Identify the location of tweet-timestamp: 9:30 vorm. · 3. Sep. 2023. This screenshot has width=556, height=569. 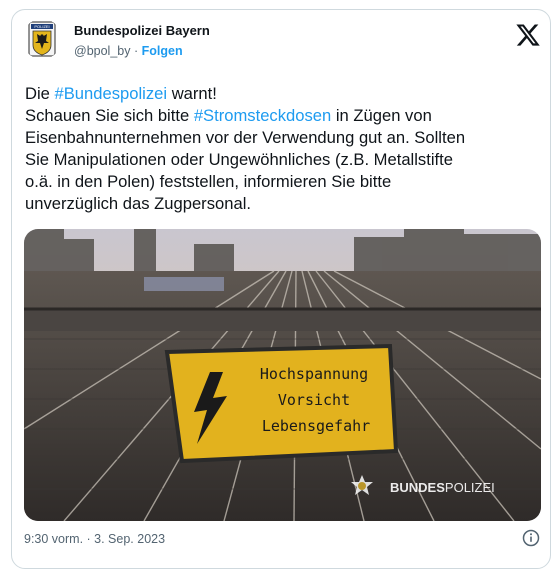
(94, 539).